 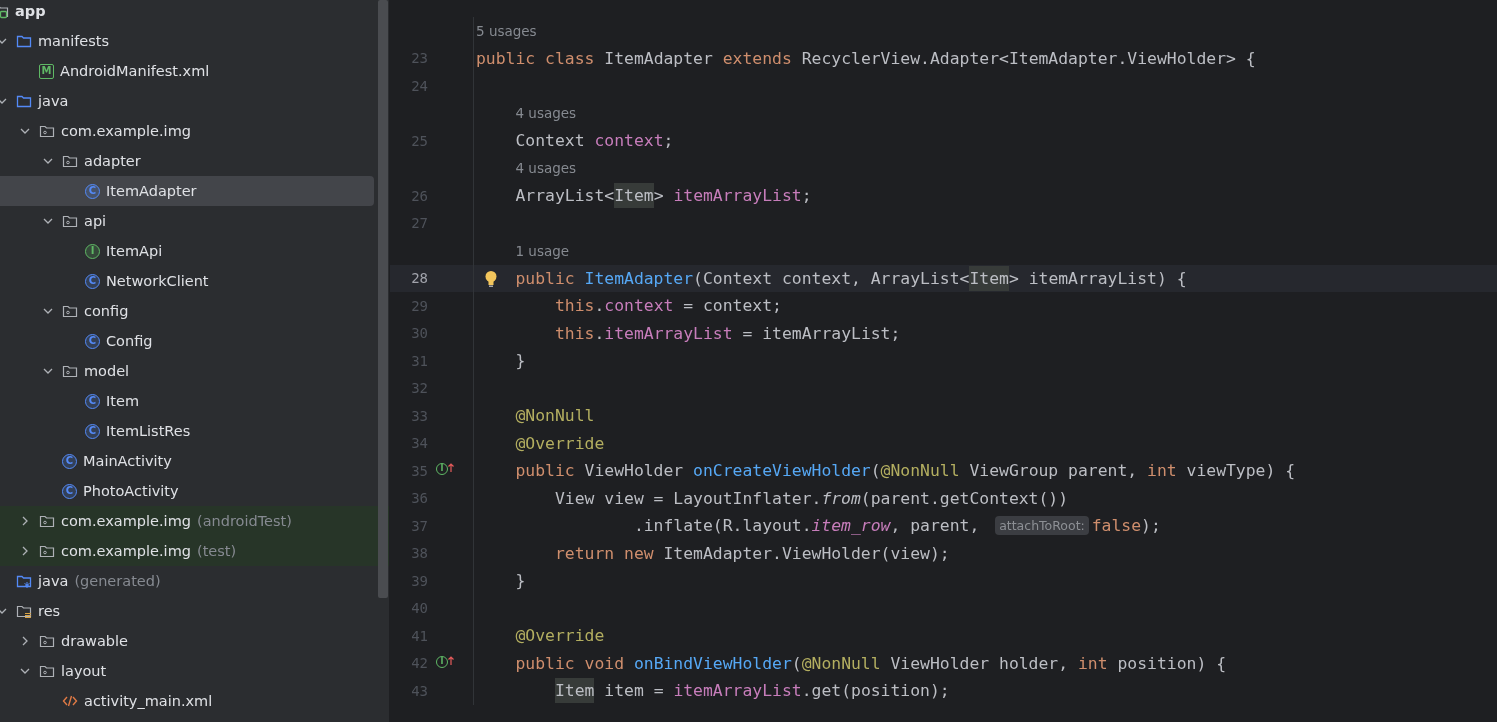 I want to click on tree-item: I ItemApi, so click(x=187, y=251).